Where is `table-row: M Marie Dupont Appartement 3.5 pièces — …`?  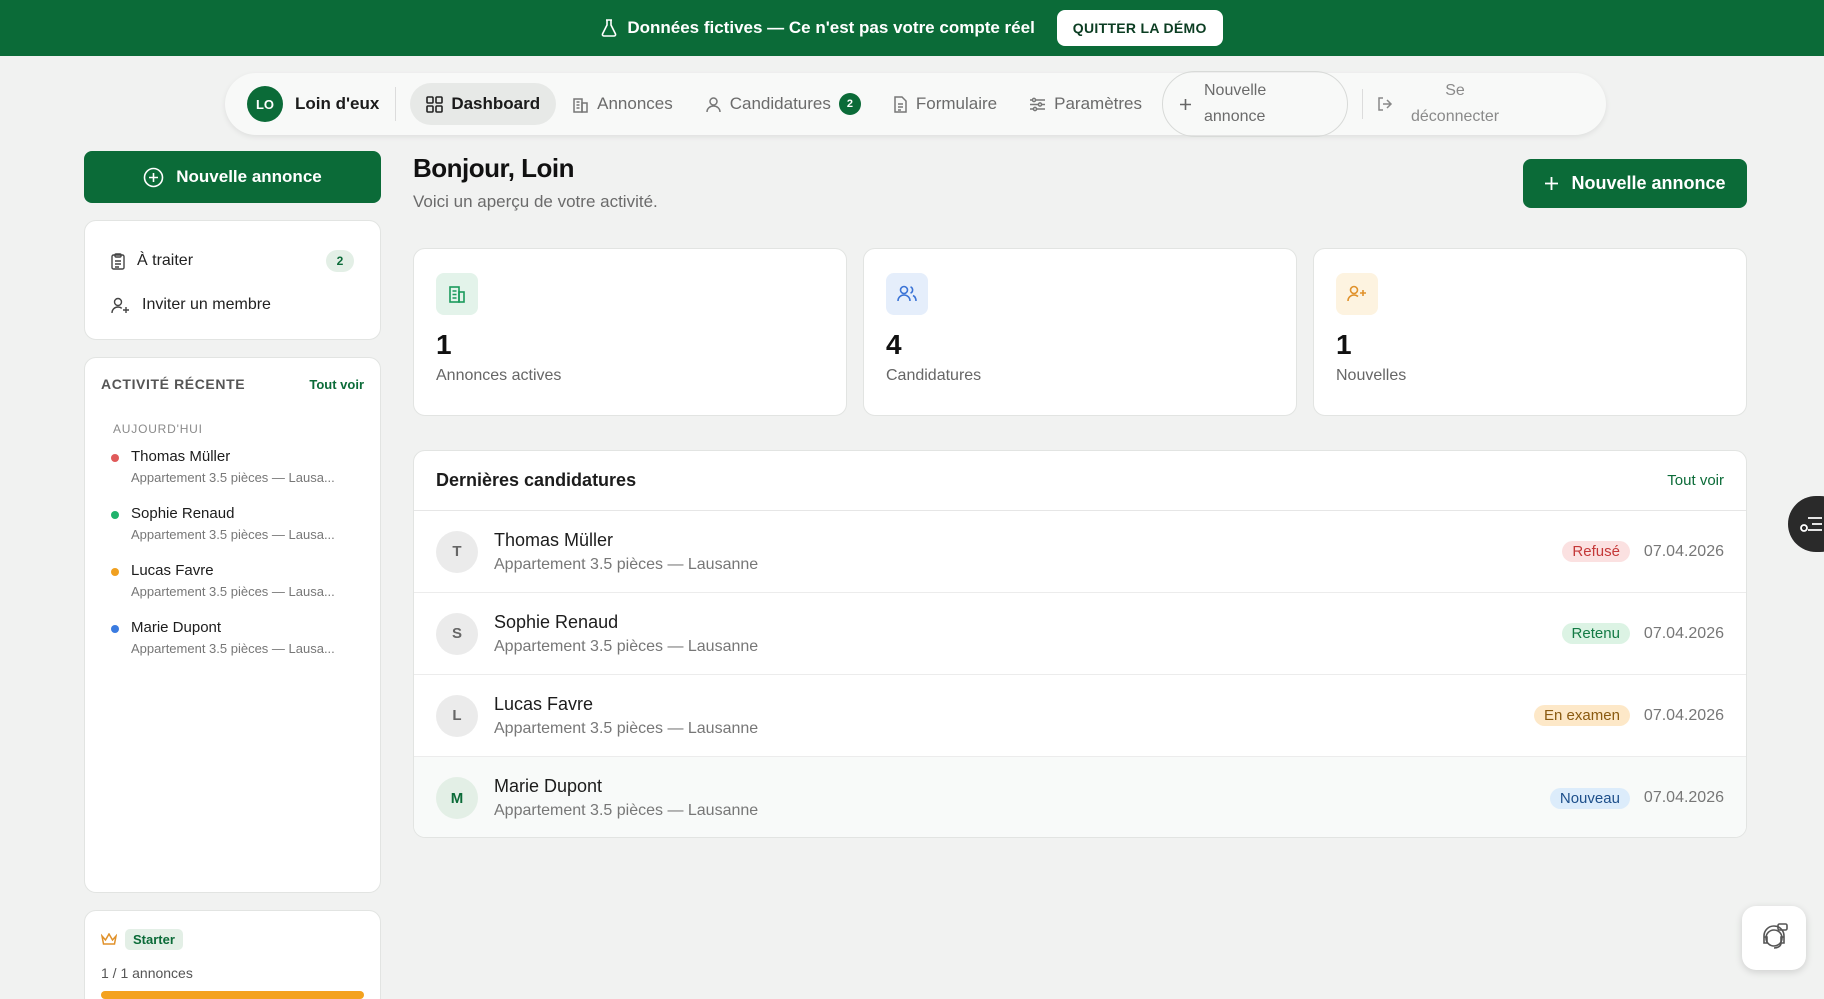
table-row: M Marie Dupont Appartement 3.5 pièces — … is located at coordinates (1080, 797).